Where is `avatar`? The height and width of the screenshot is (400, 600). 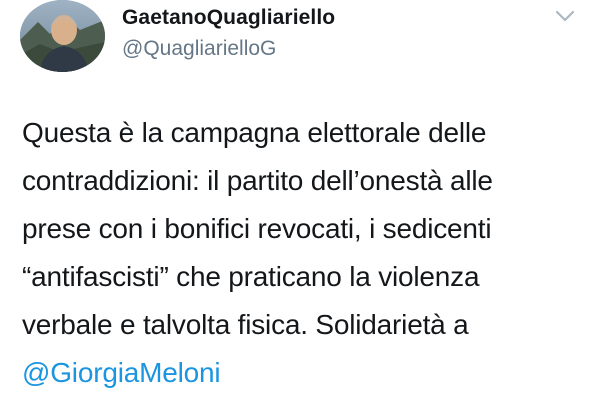 avatar is located at coordinates (62, 36).